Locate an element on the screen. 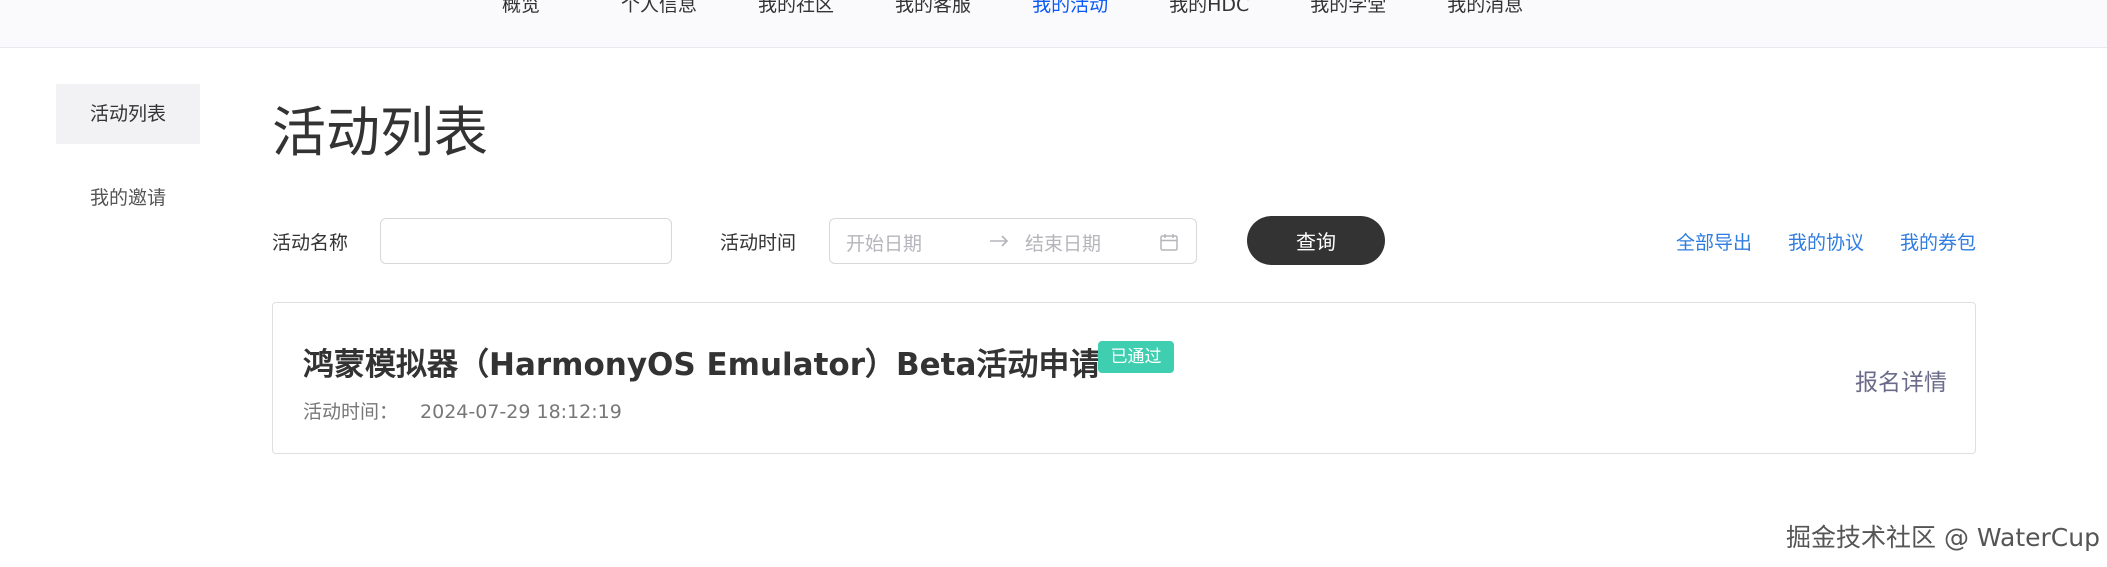  nav-item-community: 我的社区 is located at coordinates (796, 10).